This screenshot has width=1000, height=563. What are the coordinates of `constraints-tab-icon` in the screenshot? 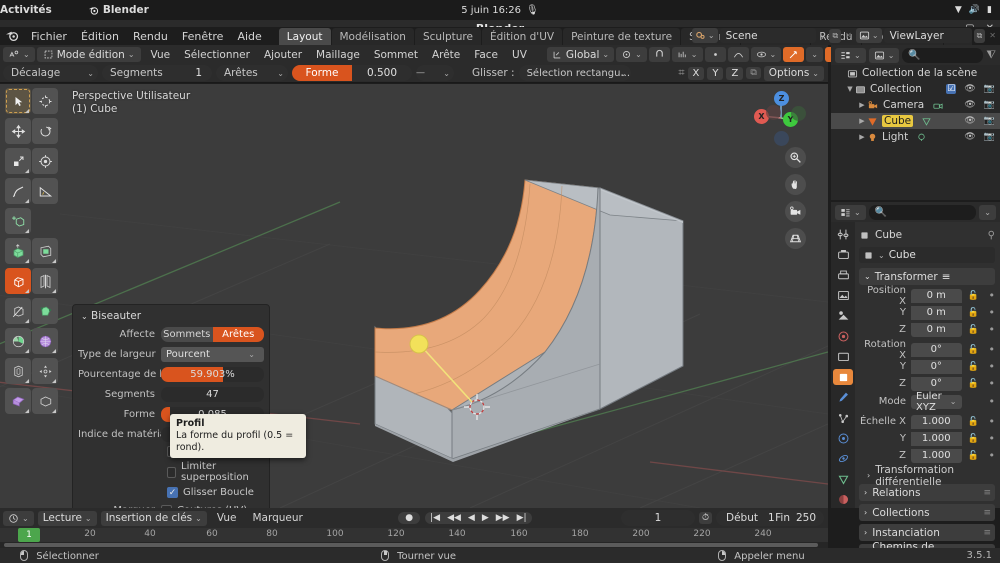 It's located at (843, 459).